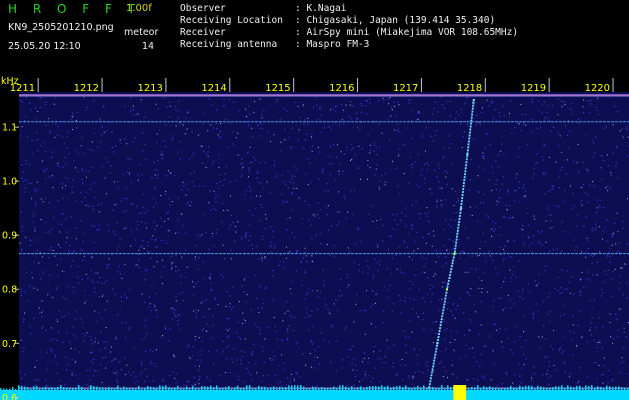 The height and width of the screenshot is (400, 629). Describe the element at coordinates (314, 395) in the screenshot. I see `bottom-spectrum-band` at that location.